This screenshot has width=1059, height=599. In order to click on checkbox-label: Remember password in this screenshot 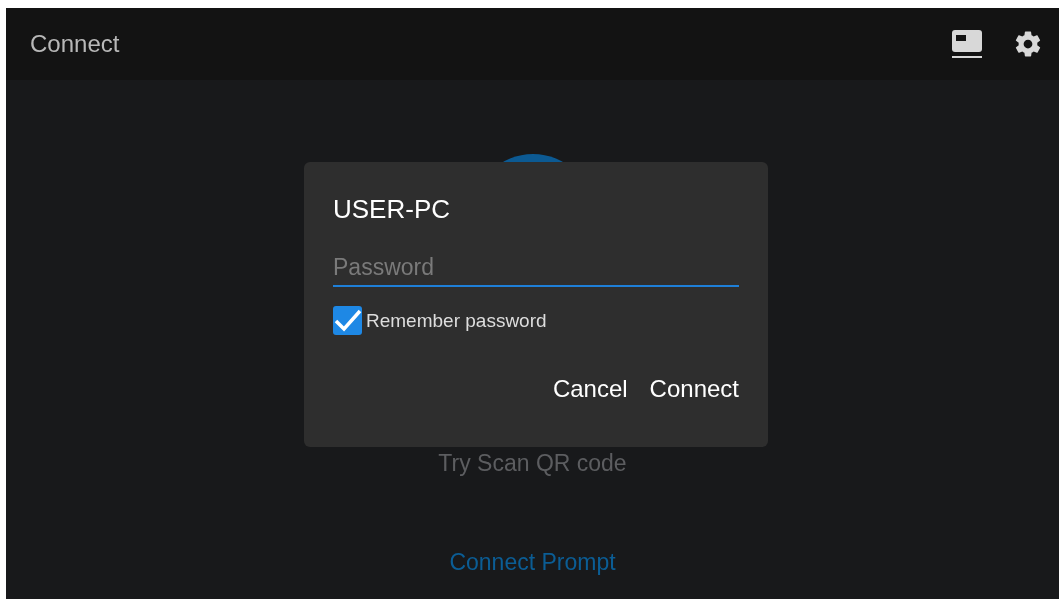, I will do `click(456, 320)`.